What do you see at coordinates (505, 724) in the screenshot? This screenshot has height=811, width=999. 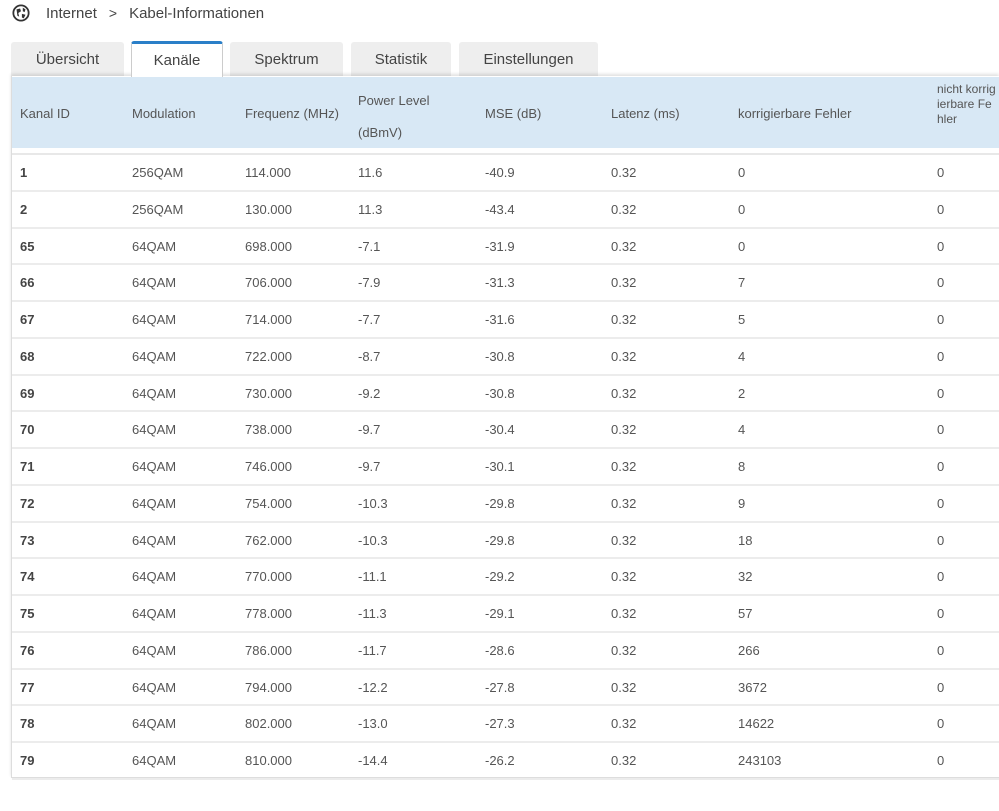 I see `table-row: 78 64QAM 802.000 -13.0 -27.3 0.32 14622 0` at bounding box center [505, 724].